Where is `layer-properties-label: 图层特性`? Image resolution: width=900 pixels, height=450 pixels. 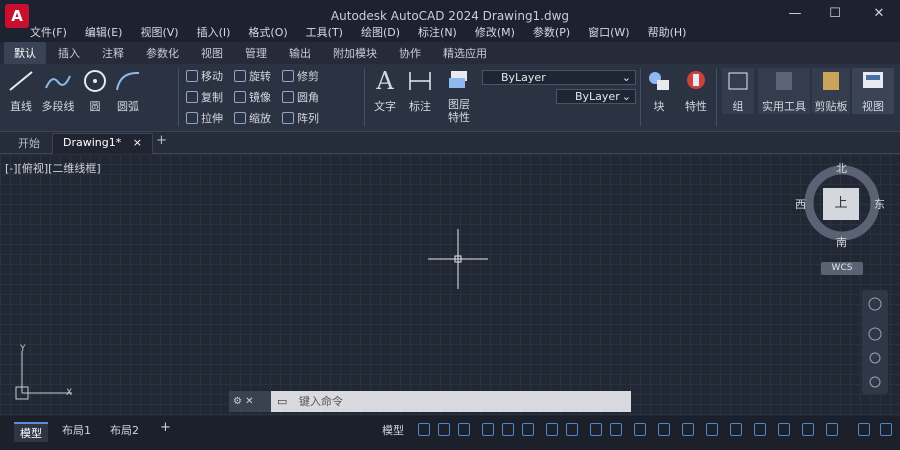
layer-properties-label: 图层特性 is located at coordinates (459, 111).